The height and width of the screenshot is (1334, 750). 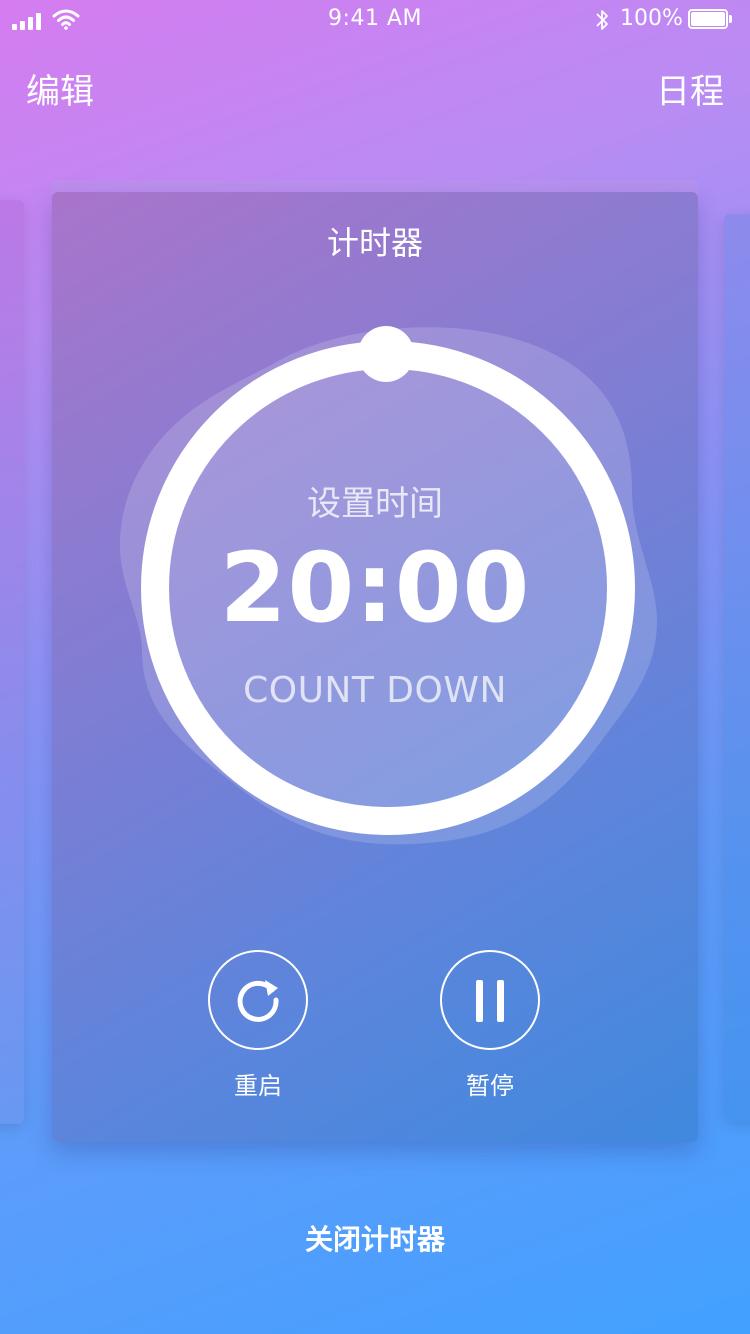 What do you see at coordinates (375, 504) in the screenshot?
I see `set-time-label: 设置时间` at bounding box center [375, 504].